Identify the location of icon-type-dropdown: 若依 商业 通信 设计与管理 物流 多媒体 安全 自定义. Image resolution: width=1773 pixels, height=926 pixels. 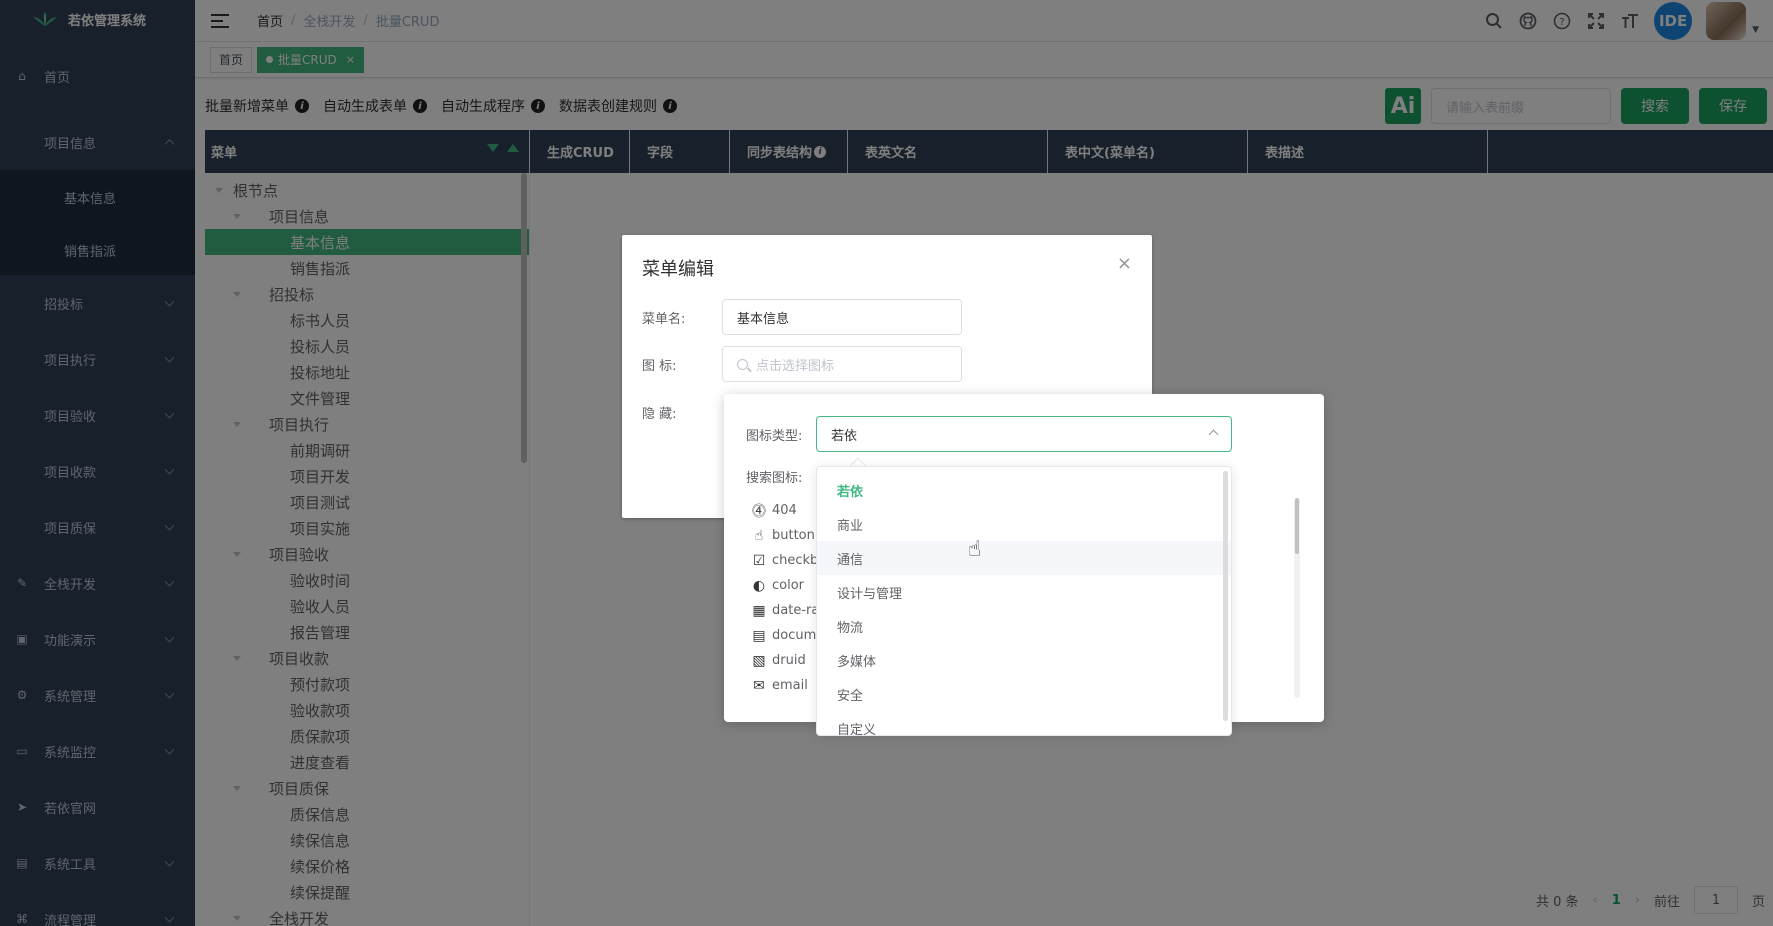
(1024, 601).